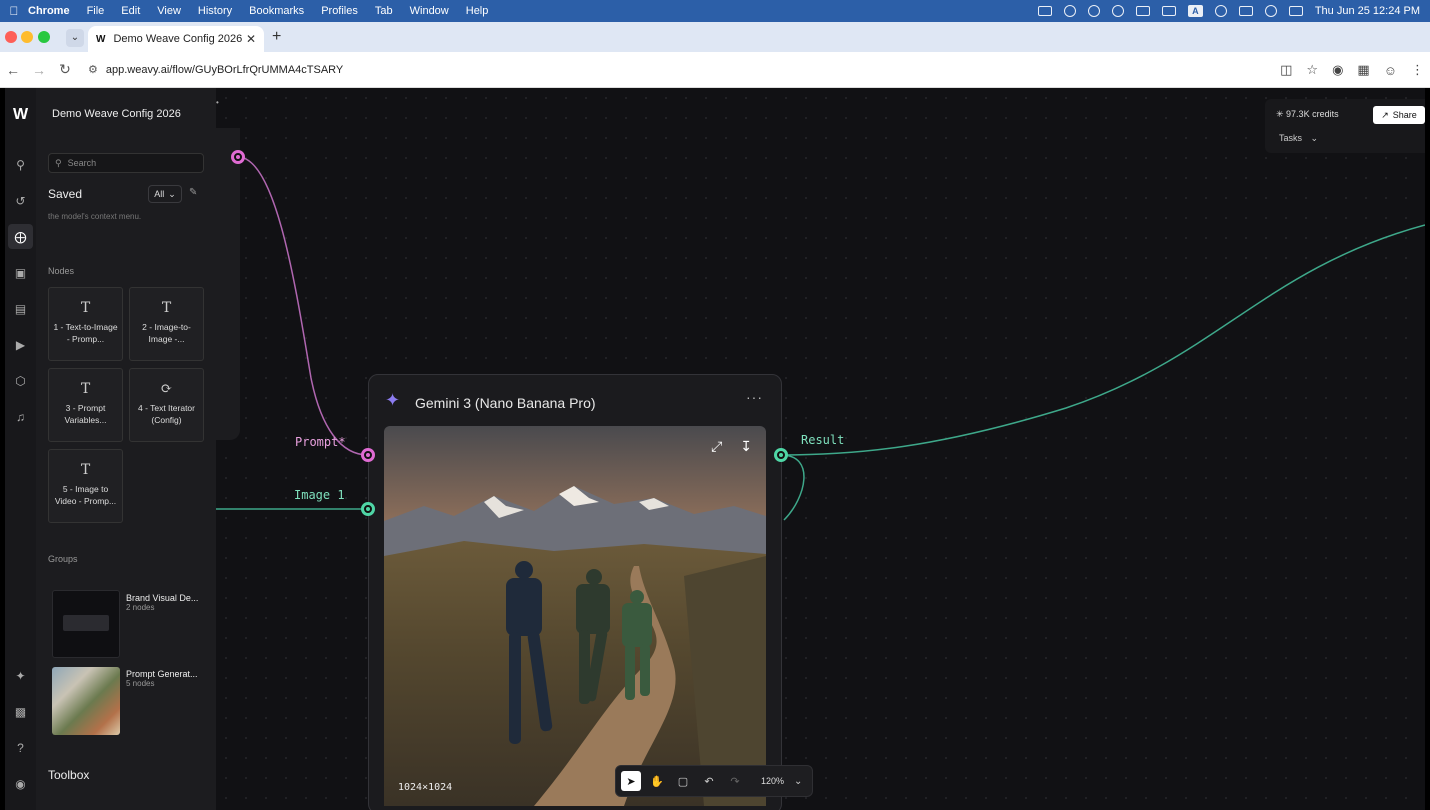 The height and width of the screenshot is (810, 1430). What do you see at coordinates (217, 102) in the screenshot?
I see `collapse-panel-icon: •` at bounding box center [217, 102].